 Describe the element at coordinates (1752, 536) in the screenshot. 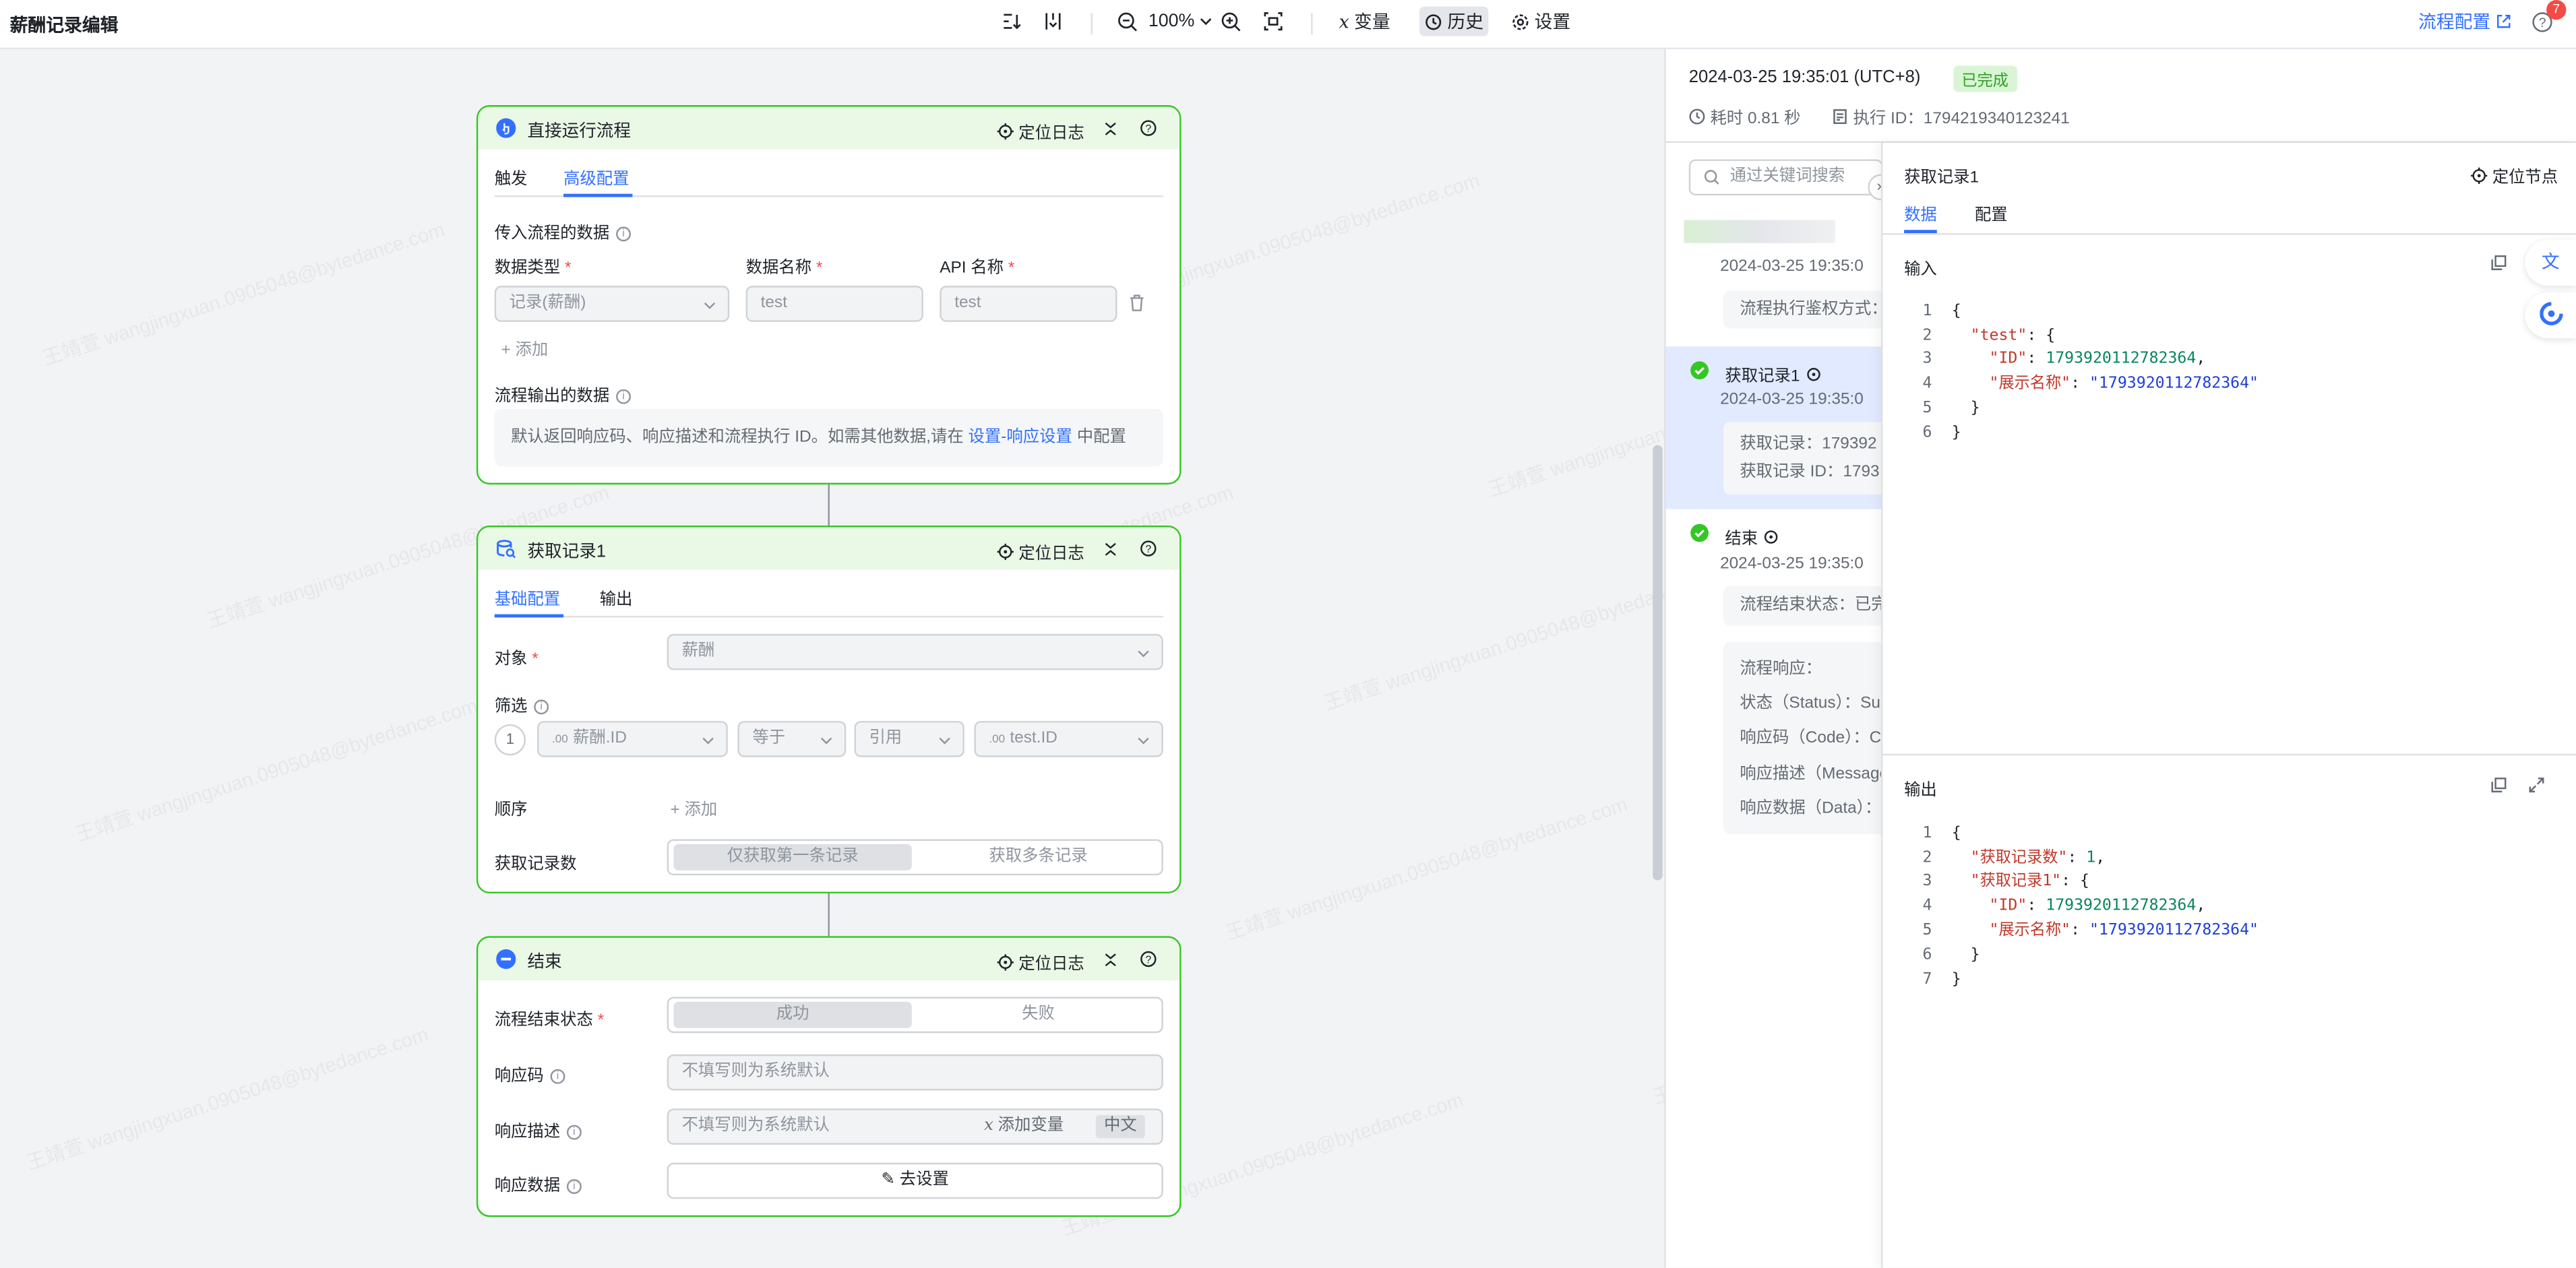

I see `step-name: 结束` at that location.